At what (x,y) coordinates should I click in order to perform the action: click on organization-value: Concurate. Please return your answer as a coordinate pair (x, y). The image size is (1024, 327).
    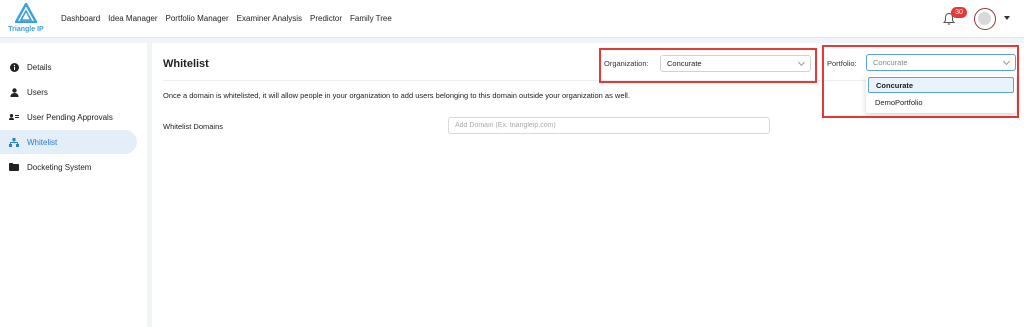
    Looking at the image, I should click on (684, 63).